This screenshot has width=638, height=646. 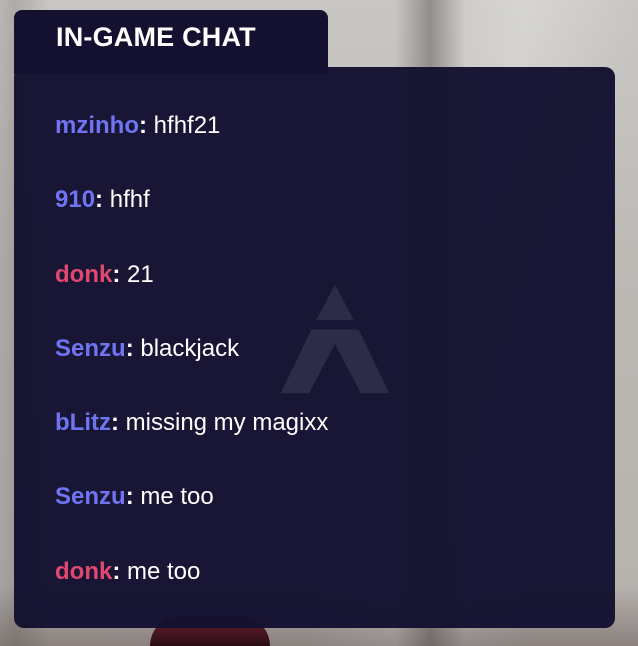 What do you see at coordinates (97, 125) in the screenshot?
I see `chat-message-username: mzinho` at bounding box center [97, 125].